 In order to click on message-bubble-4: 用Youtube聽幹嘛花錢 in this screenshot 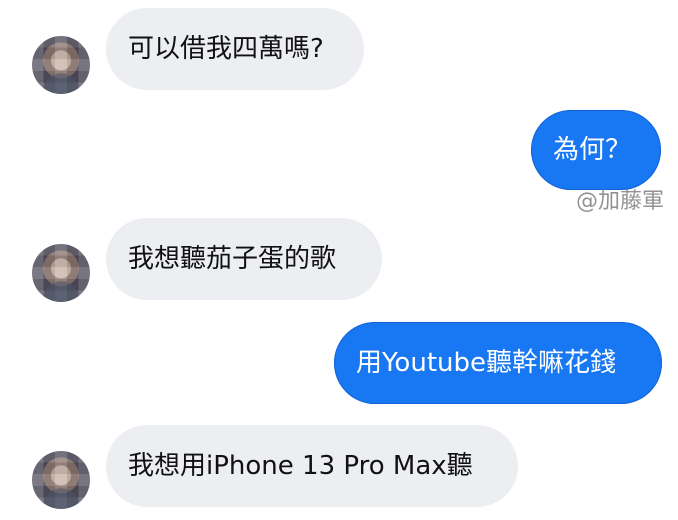, I will do `click(498, 363)`.